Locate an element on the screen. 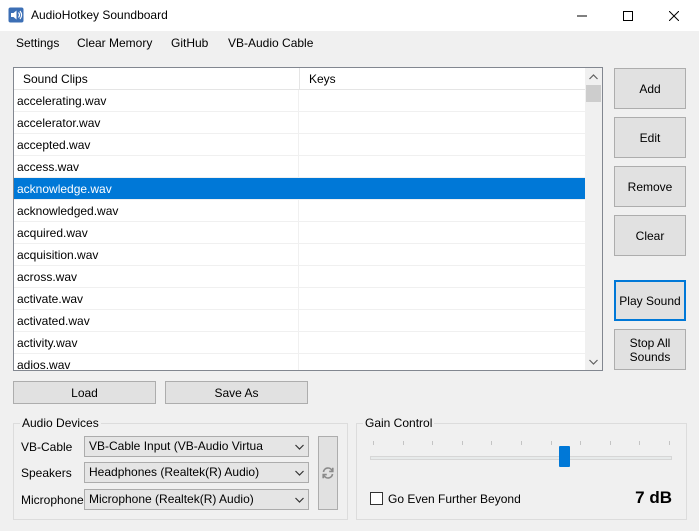 This screenshot has height=531, width=699. speaker-icon is located at coordinates (16, 15).